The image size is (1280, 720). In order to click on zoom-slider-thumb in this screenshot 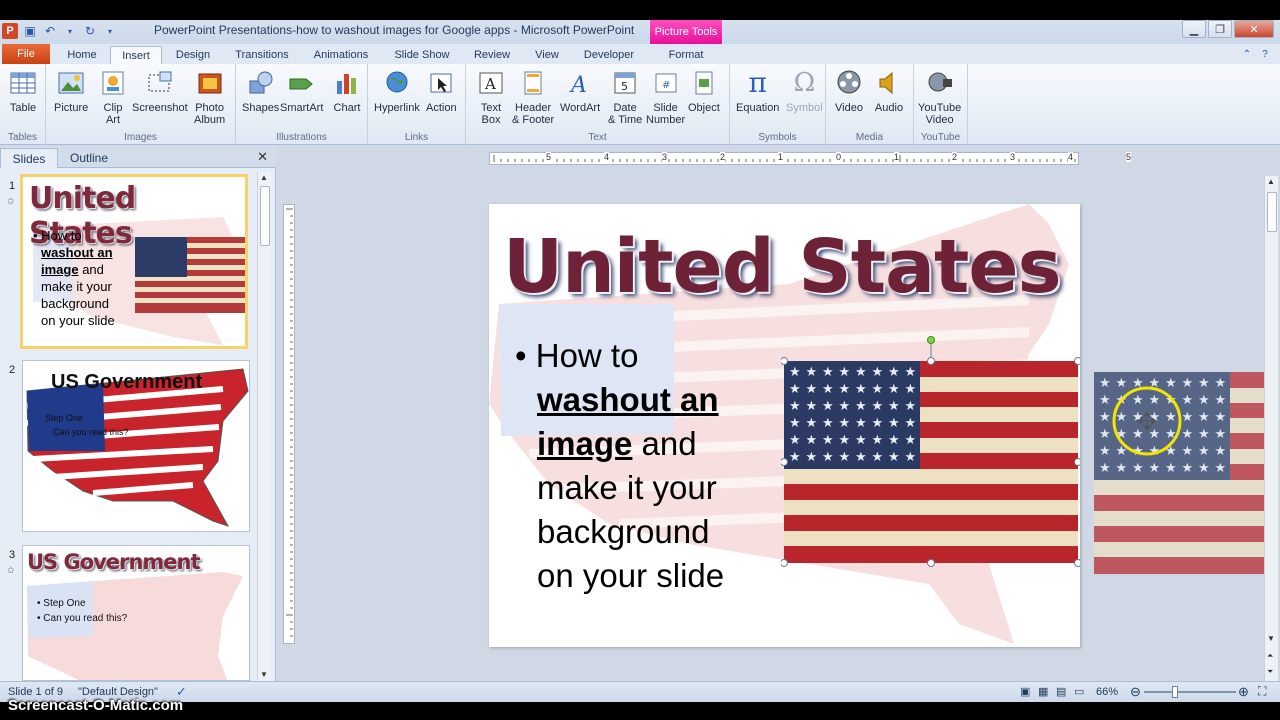, I will do `click(1175, 692)`.